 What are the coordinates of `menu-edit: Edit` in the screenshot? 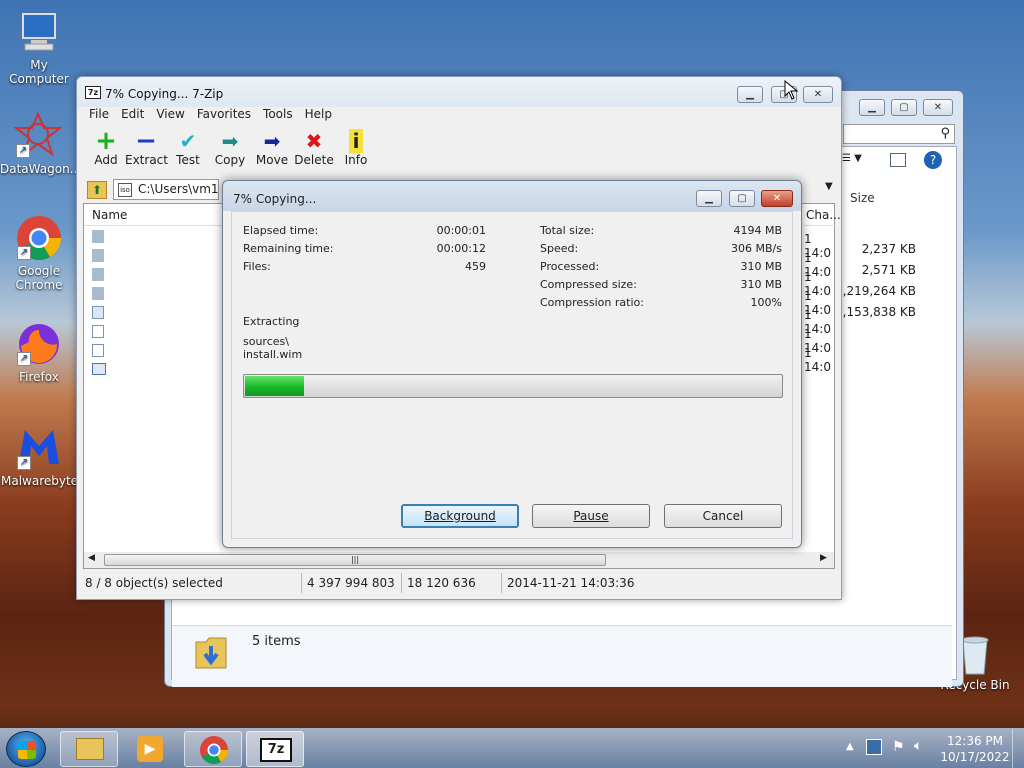 It's located at (132, 114).